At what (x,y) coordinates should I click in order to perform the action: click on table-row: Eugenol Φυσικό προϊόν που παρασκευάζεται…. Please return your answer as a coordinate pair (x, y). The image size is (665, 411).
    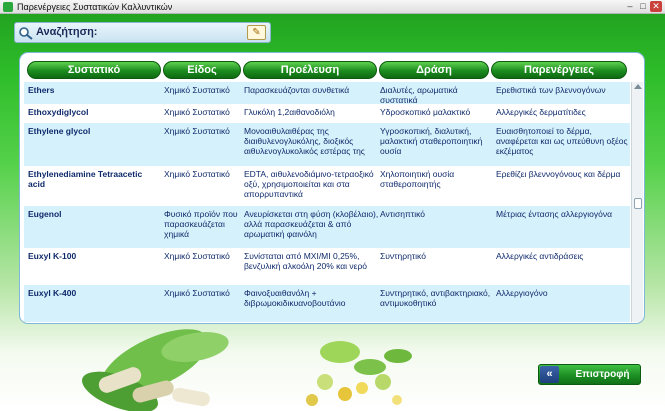
    Looking at the image, I should click on (327, 227).